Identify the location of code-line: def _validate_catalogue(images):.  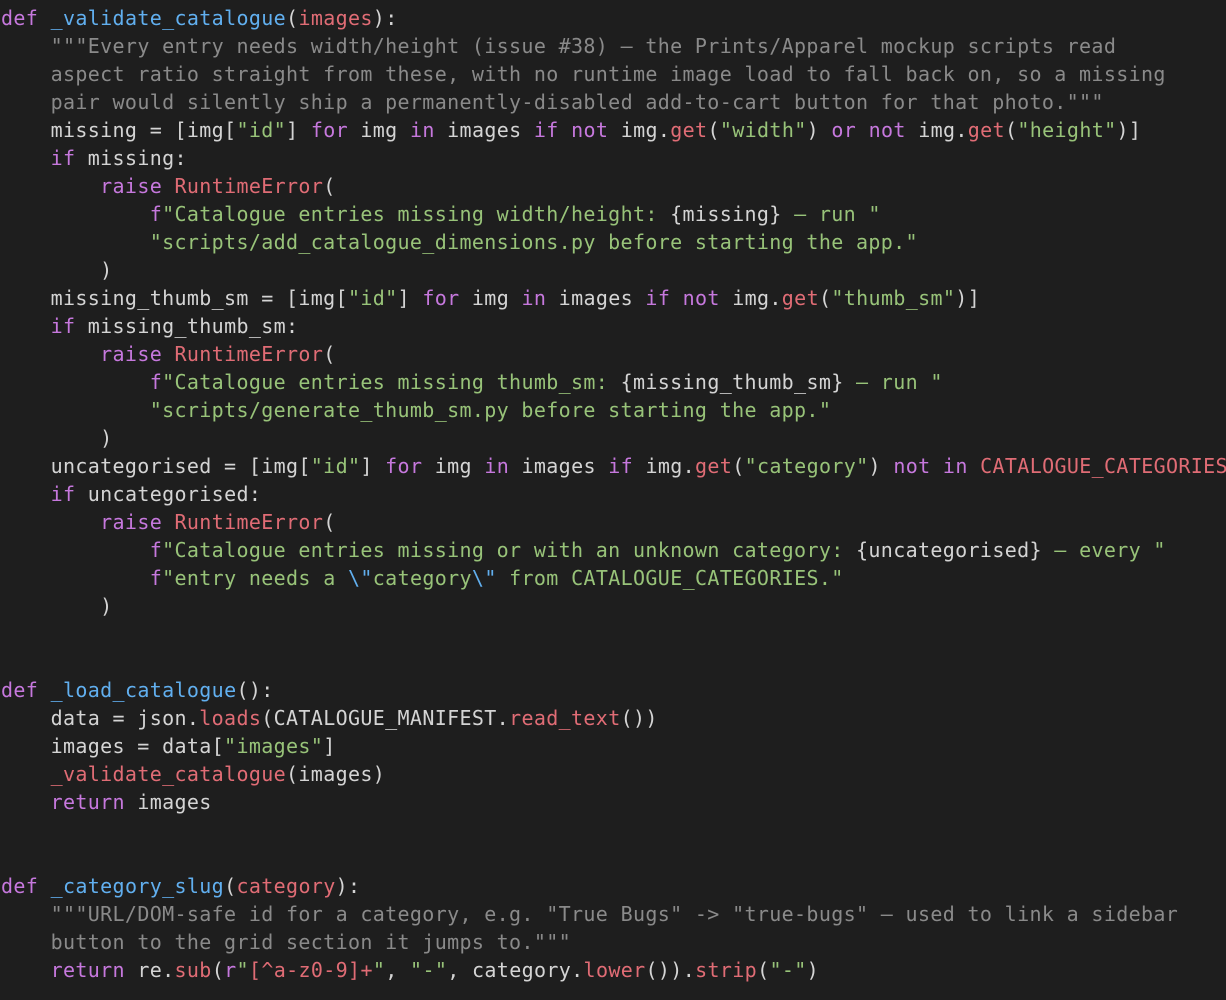
(199, 18).